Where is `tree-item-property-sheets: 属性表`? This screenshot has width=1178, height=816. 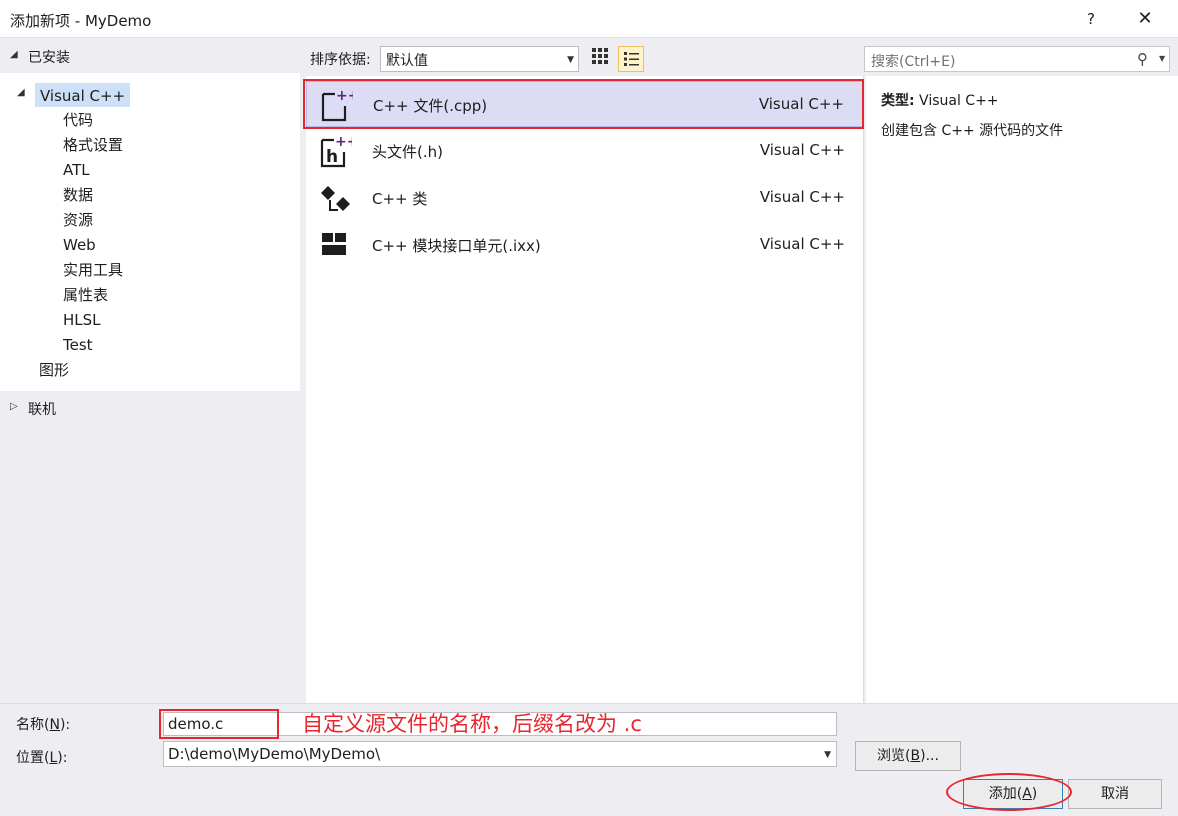 tree-item-property-sheets: 属性表 is located at coordinates (85, 295).